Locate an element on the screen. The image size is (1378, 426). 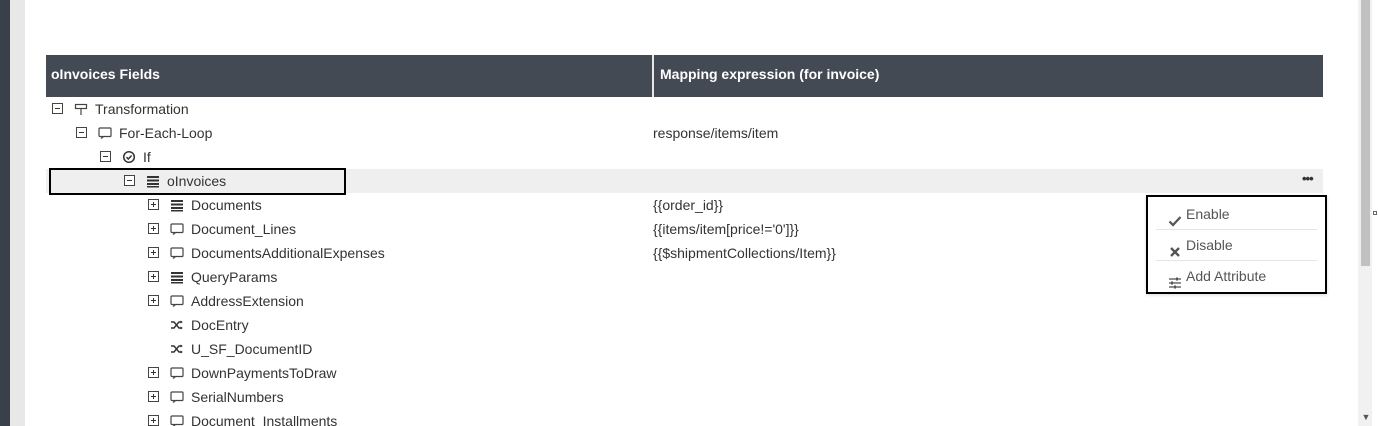
left-gutter is located at coordinates (17, 213).